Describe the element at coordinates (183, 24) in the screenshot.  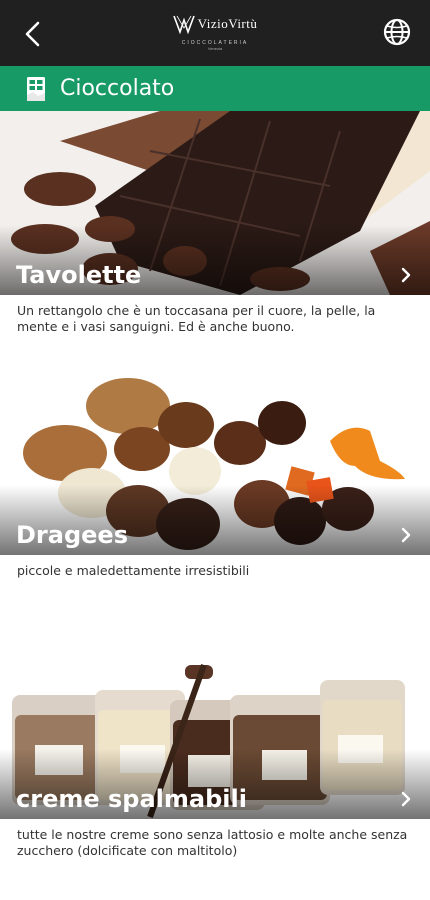
I see `logo-mark-icon` at that location.